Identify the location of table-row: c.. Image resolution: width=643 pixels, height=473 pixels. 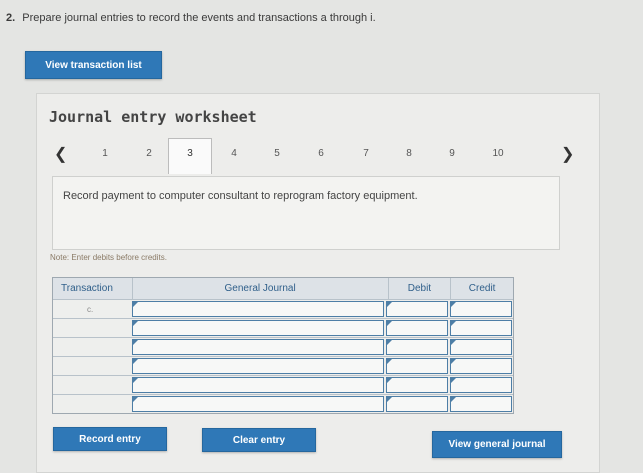
(283, 308).